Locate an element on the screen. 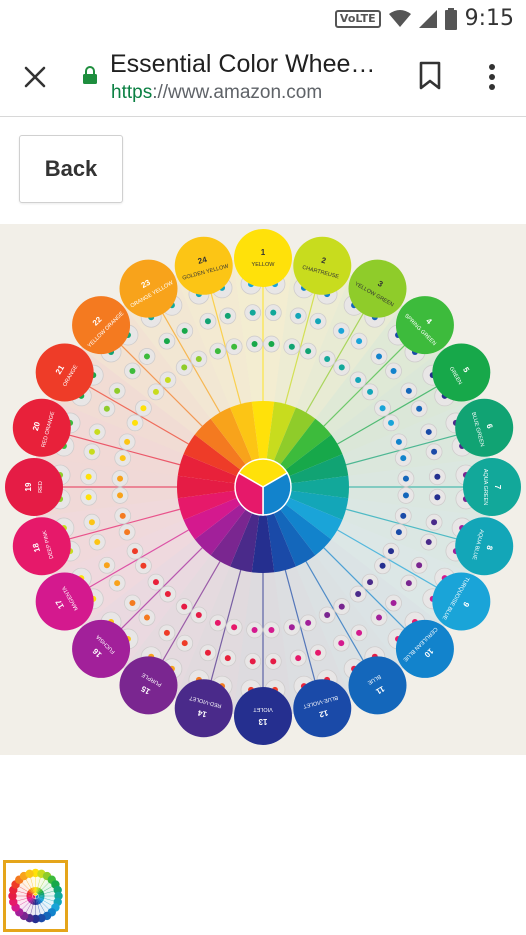 The height and width of the screenshot is (935, 526). color-label-circle: 15PURPLE is located at coordinates (148, 685).